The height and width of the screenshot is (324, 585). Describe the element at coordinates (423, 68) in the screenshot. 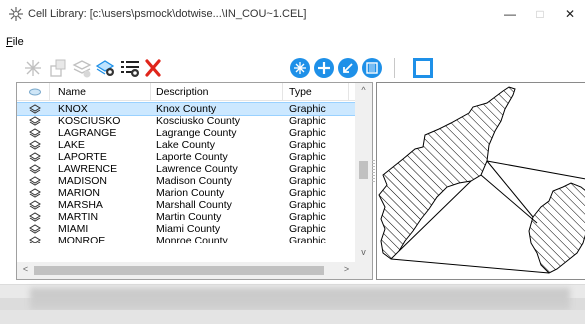

I see `preview-panel-icon` at that location.